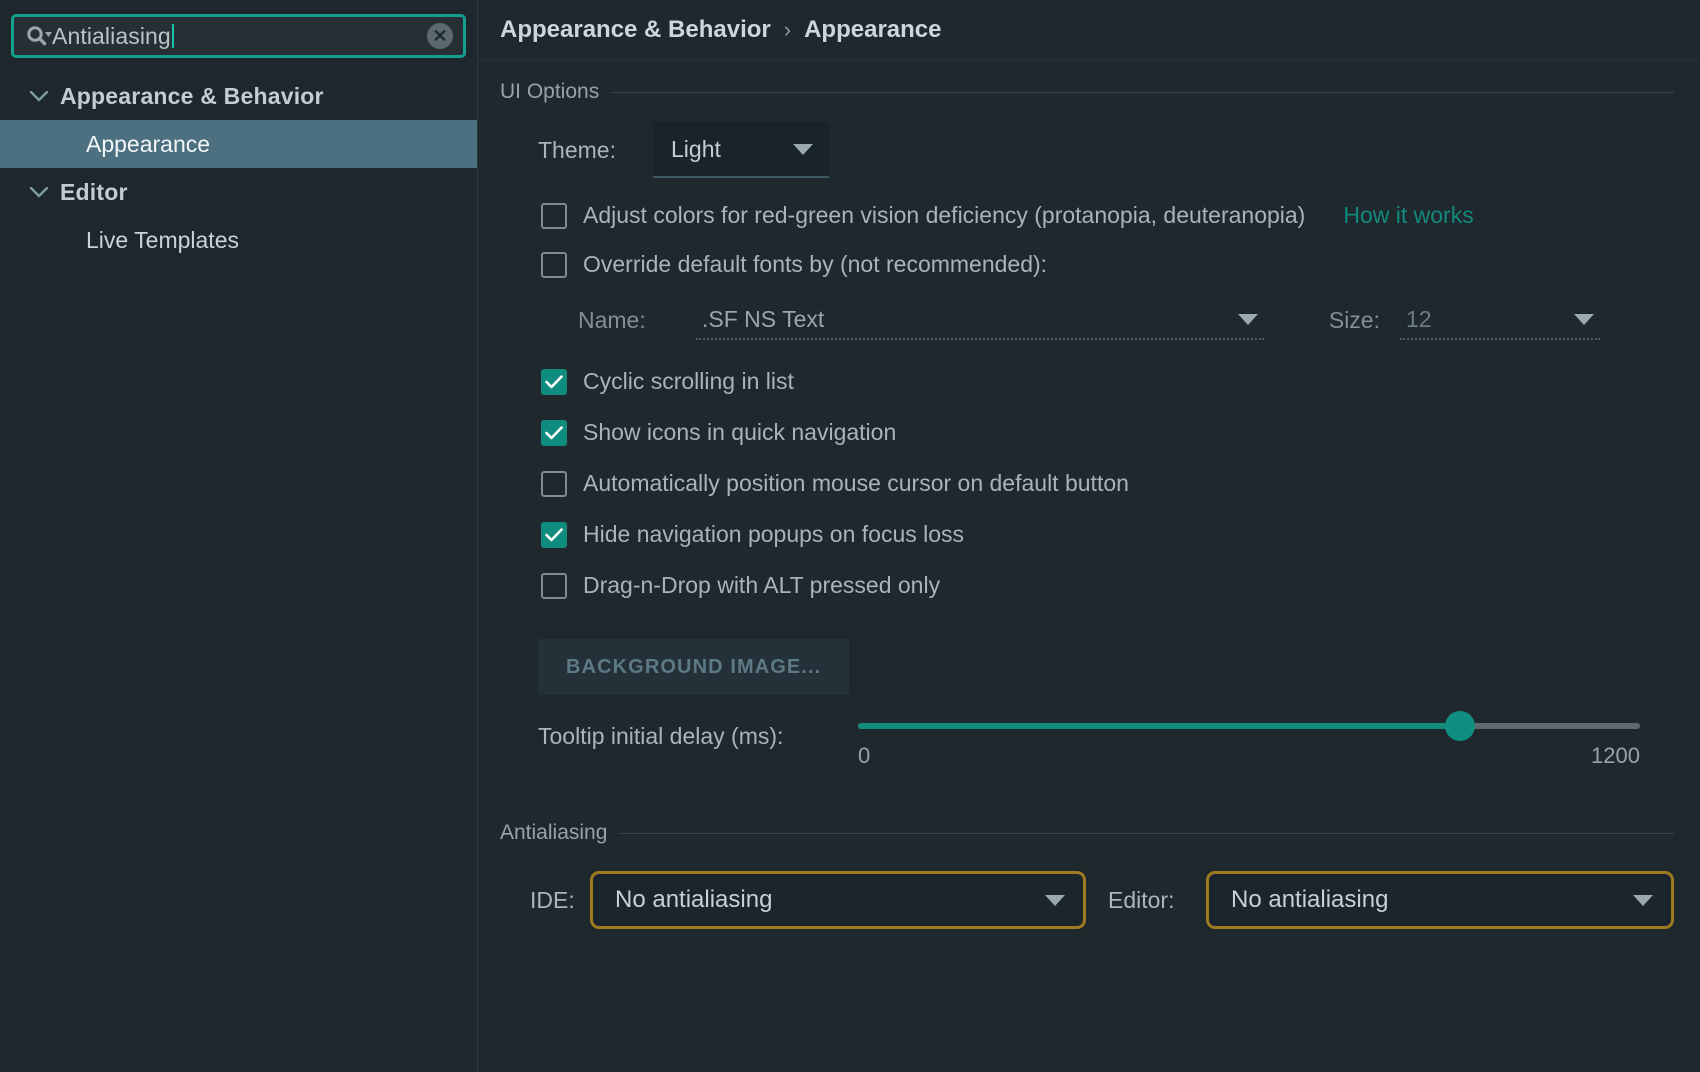 This screenshot has height=1072, width=1700. What do you see at coordinates (148, 143) in the screenshot?
I see `sidebar-item-label: Appearance` at bounding box center [148, 143].